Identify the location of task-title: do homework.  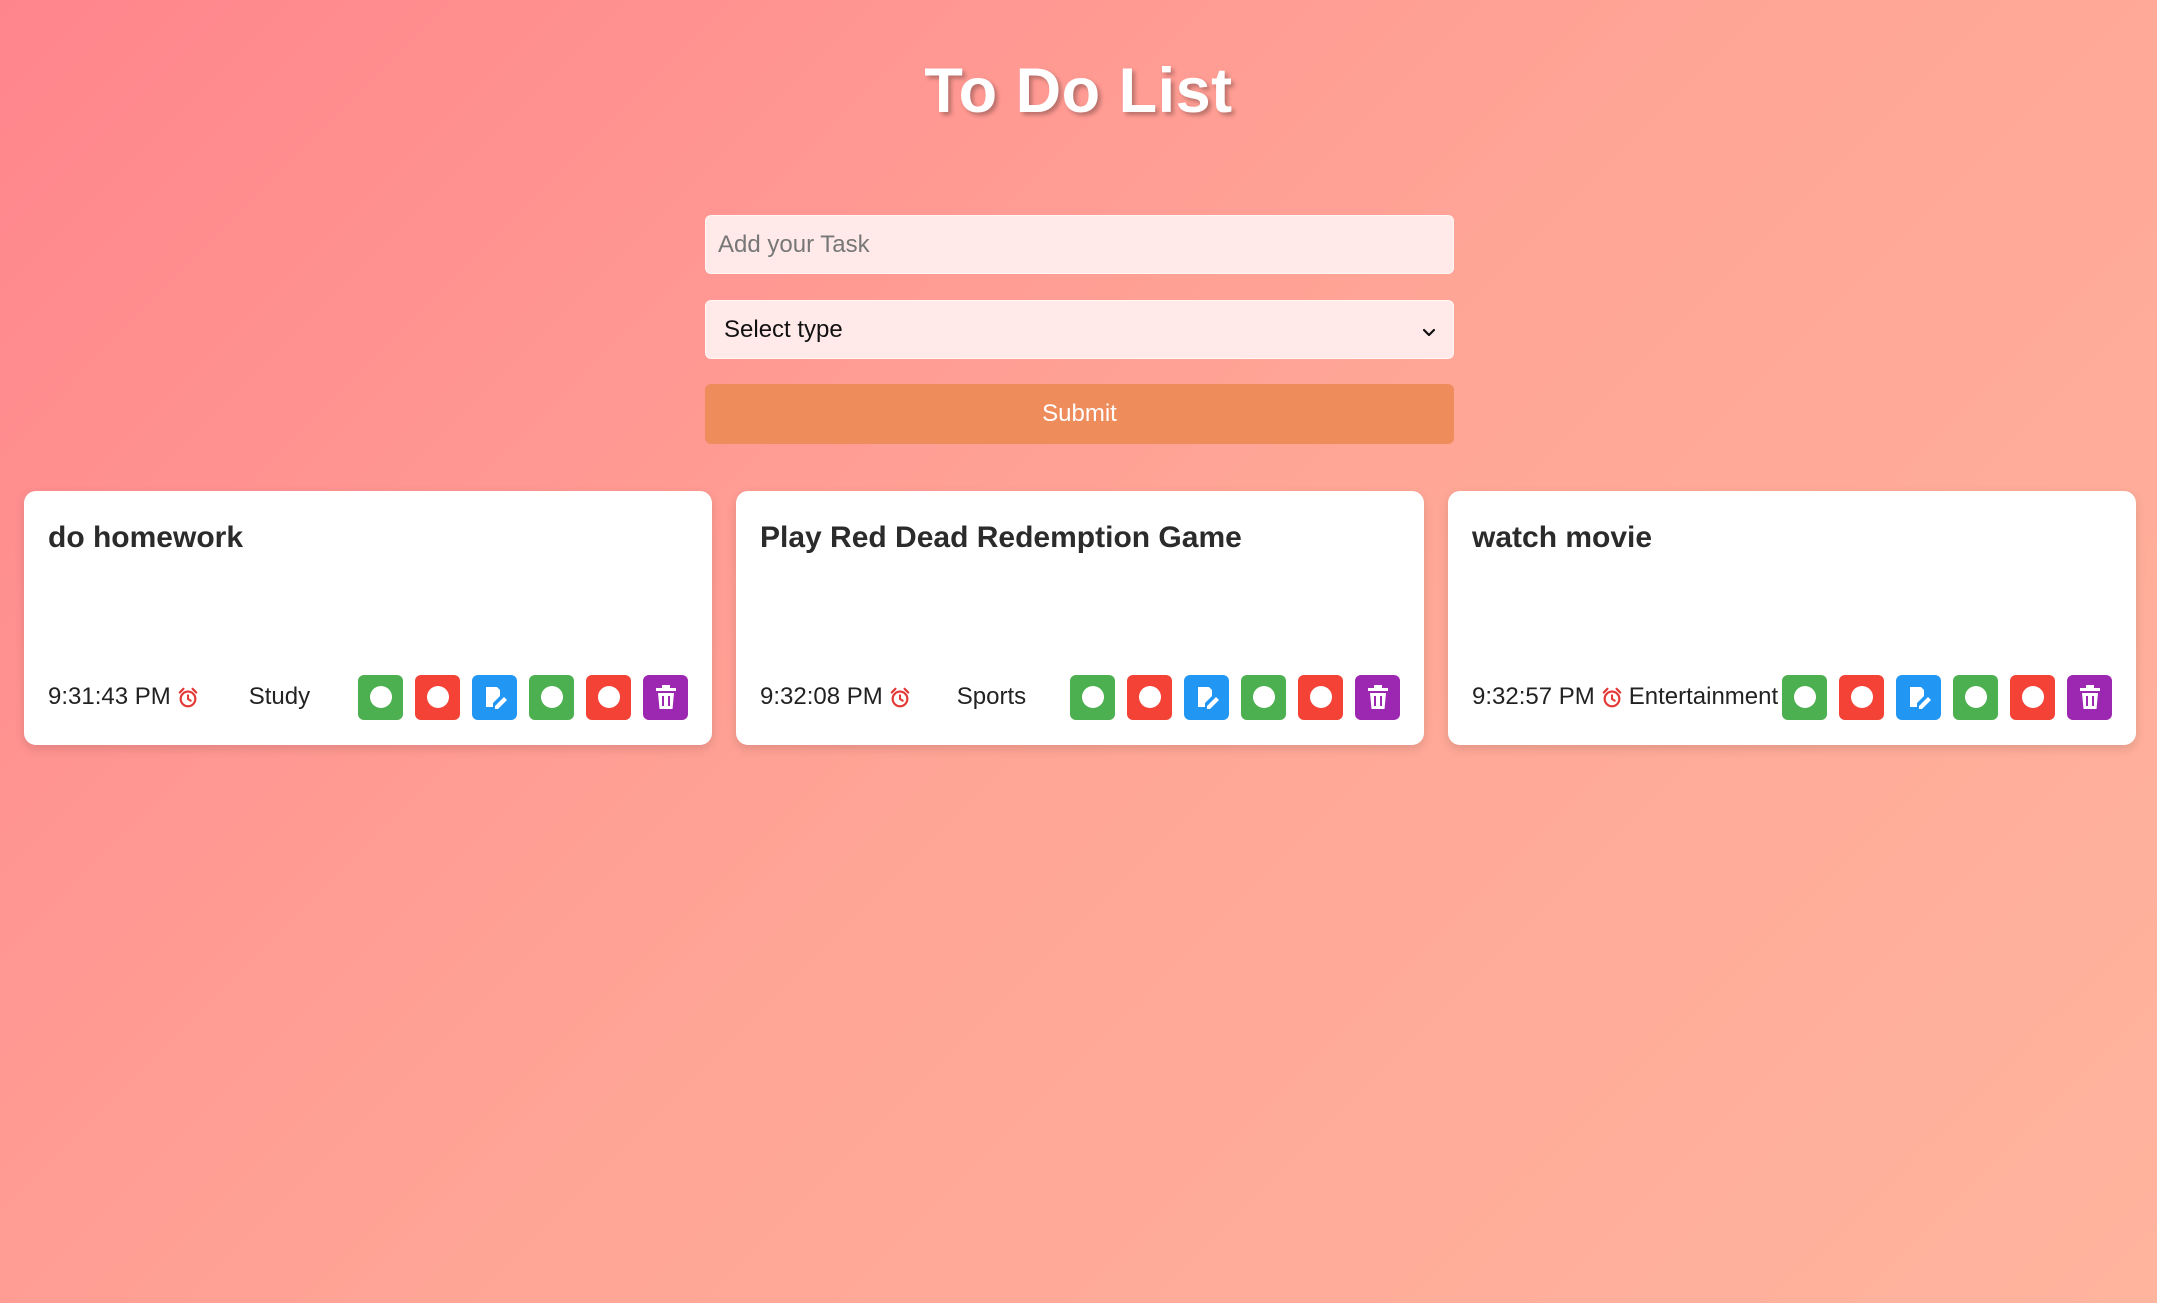
(146, 537).